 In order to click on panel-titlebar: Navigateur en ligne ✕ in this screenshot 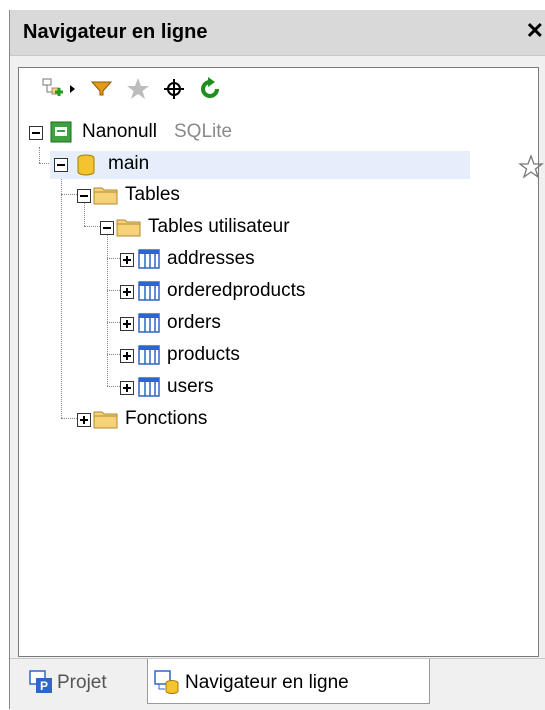, I will do `click(277, 33)`.